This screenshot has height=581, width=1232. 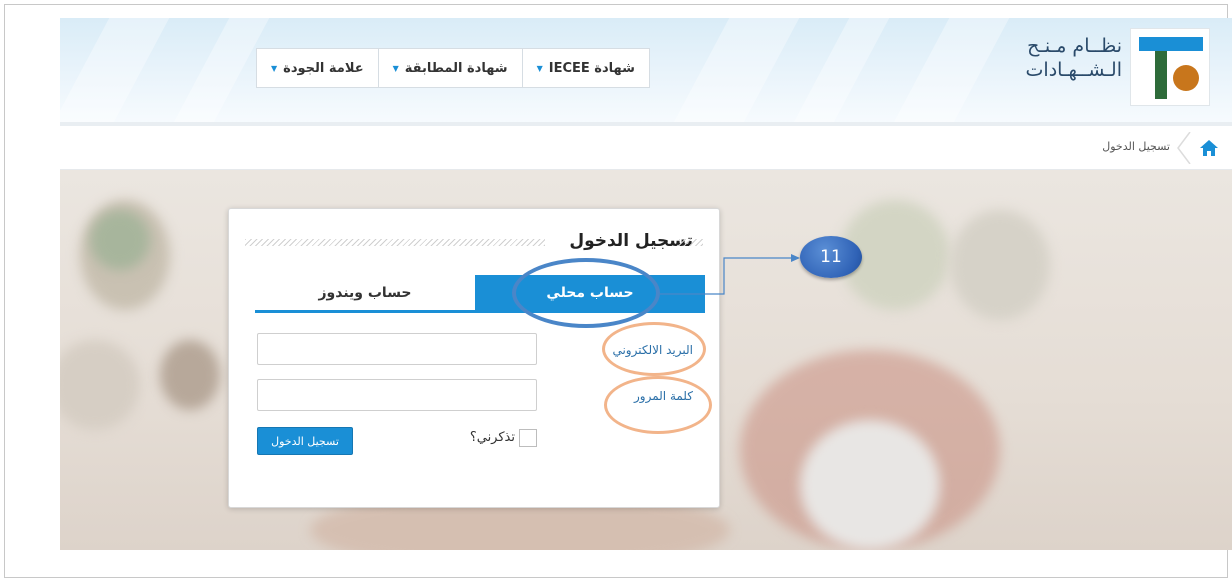 I want to click on home-icon, so click(x=1209, y=148).